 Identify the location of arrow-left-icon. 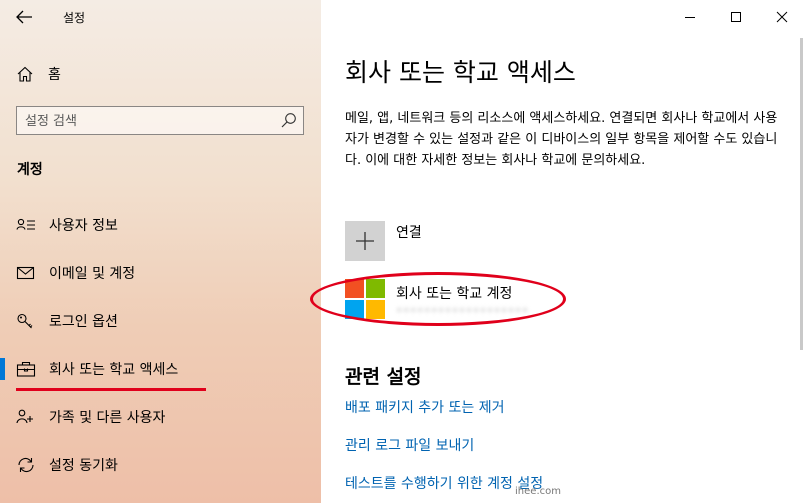
(24, 17).